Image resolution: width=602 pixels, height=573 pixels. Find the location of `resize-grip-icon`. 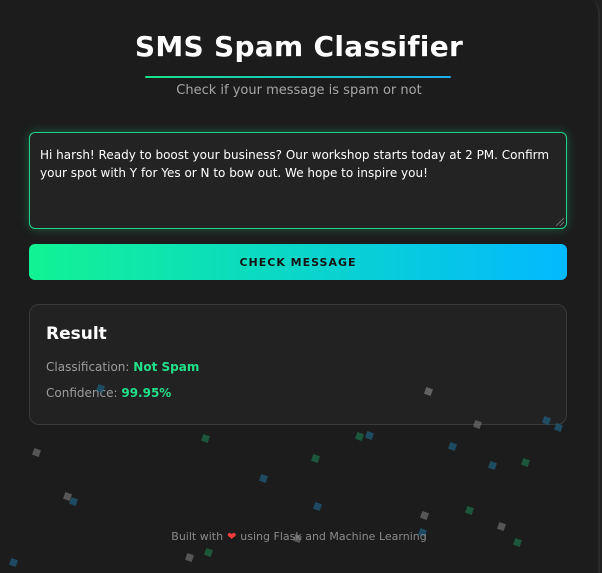

resize-grip-icon is located at coordinates (560, 222).